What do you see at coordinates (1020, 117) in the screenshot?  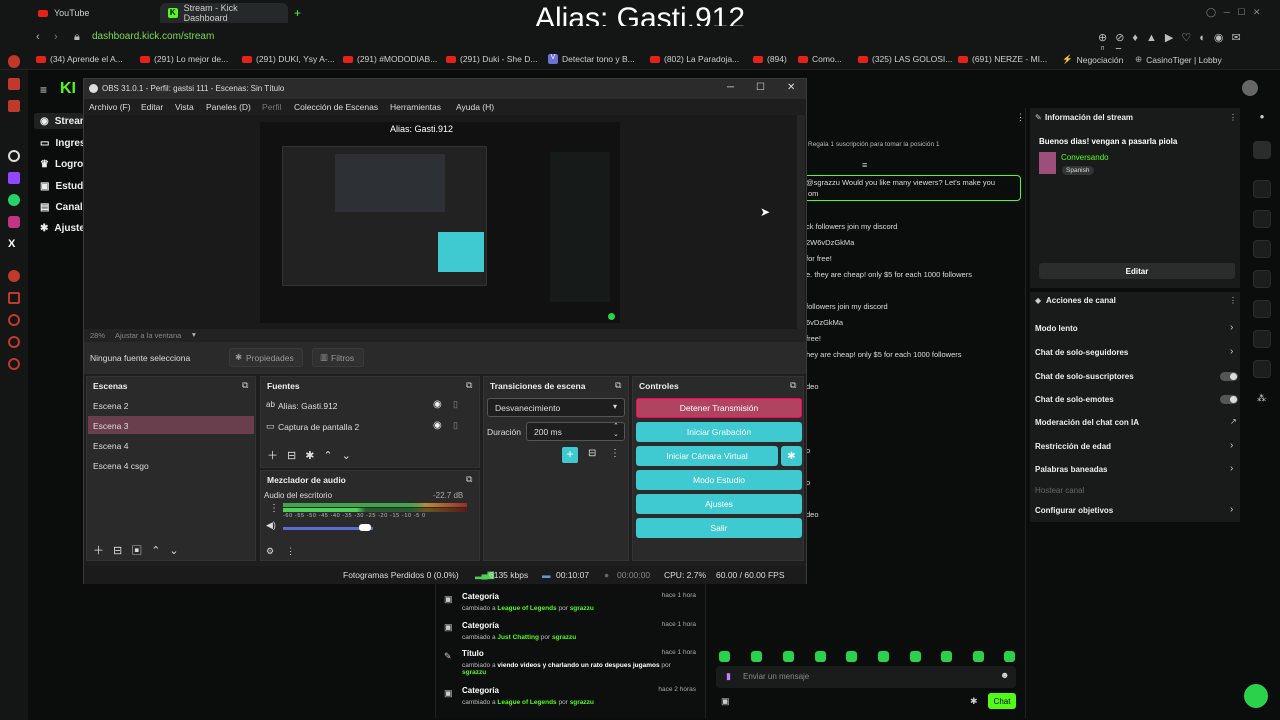 I see `chat-menu-icon: ⋮` at bounding box center [1020, 117].